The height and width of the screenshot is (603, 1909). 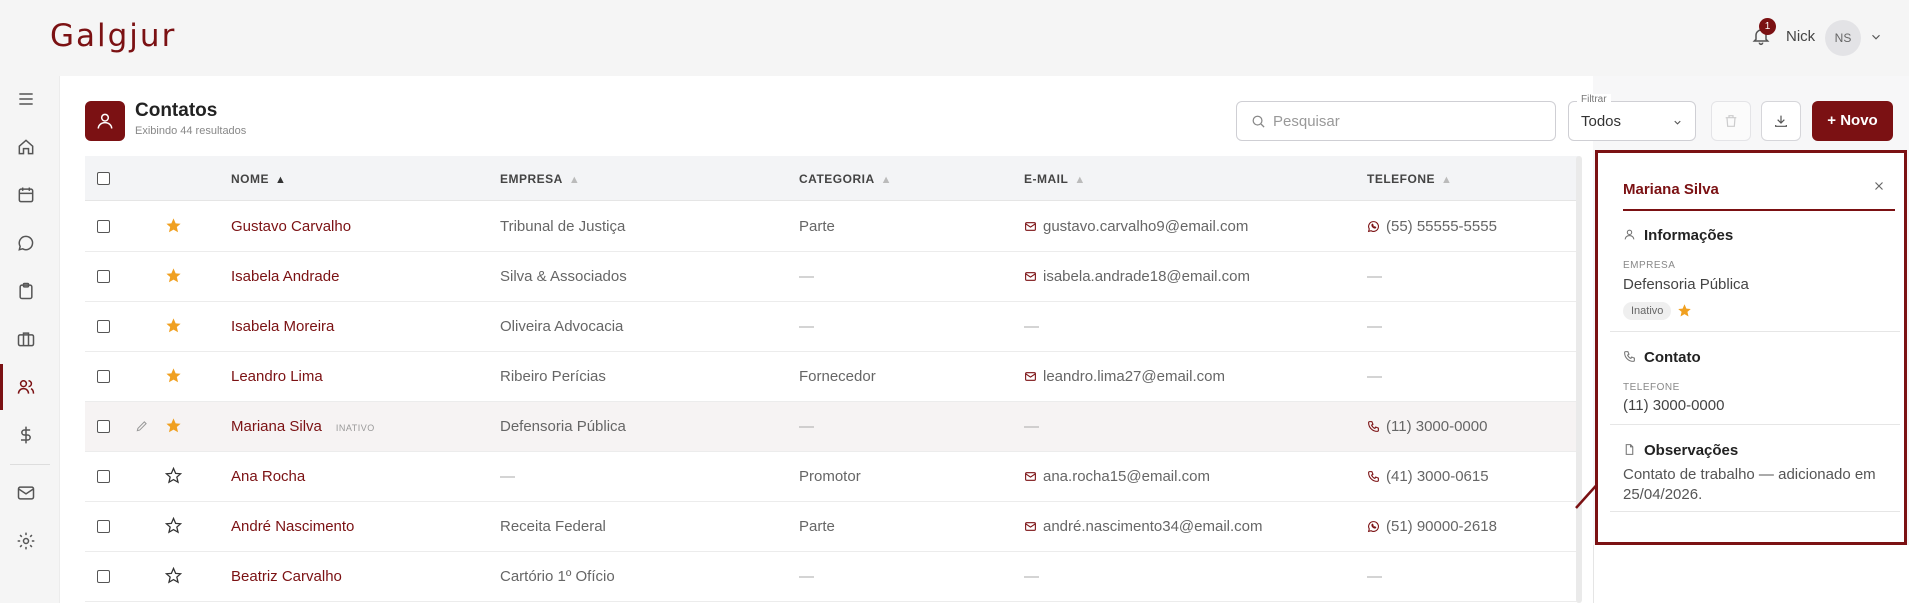 I want to click on table-row: Isabela Moreira Oliveira Advocacia — — —, so click(x=831, y=327).